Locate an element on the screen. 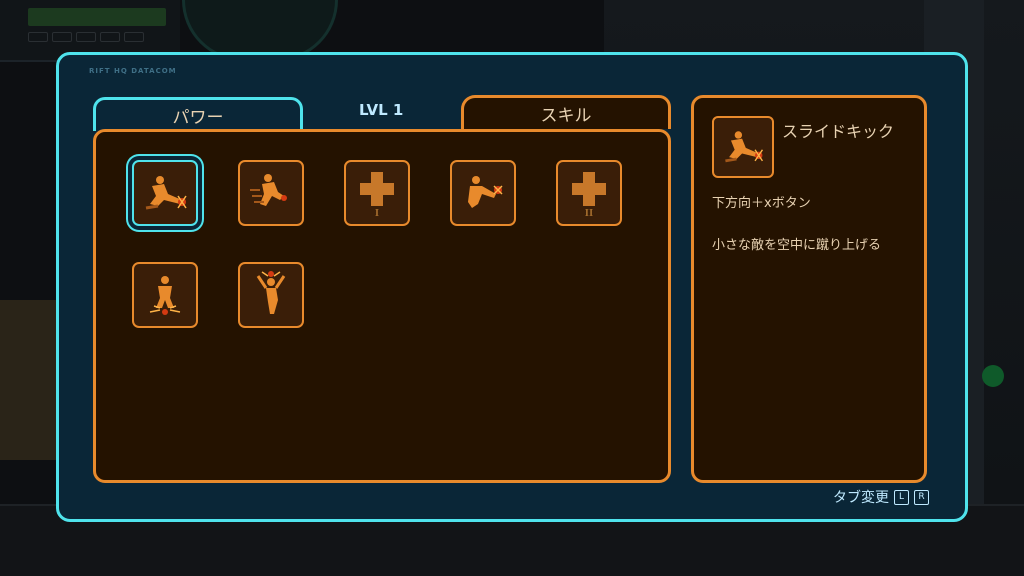 The width and height of the screenshot is (1024, 576). tab-skill: スキル is located at coordinates (566, 112).